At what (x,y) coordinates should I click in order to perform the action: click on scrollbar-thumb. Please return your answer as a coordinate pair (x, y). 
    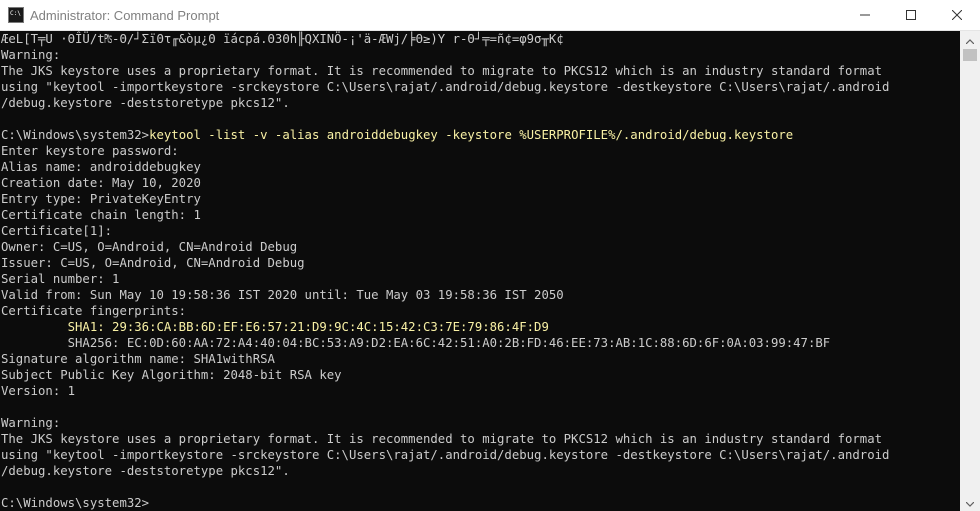
    Looking at the image, I should click on (970, 55).